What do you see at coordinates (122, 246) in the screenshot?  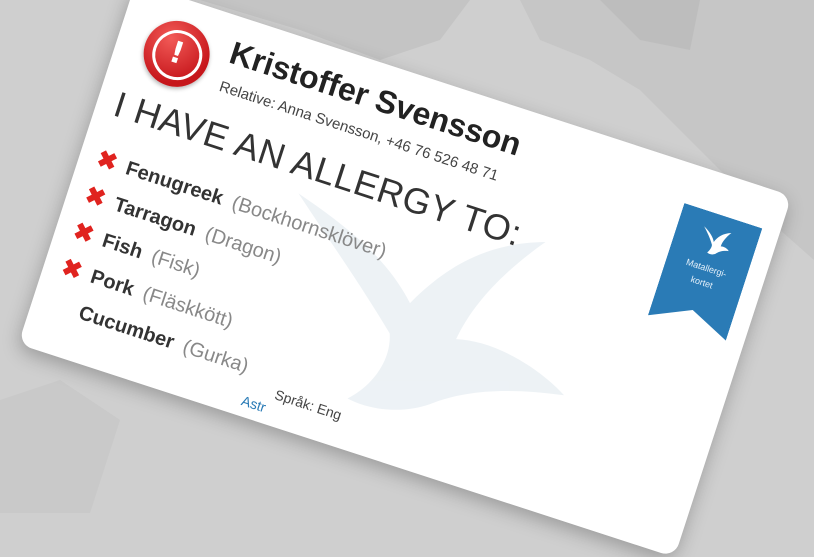 I see `allergy-name: Fish` at bounding box center [122, 246].